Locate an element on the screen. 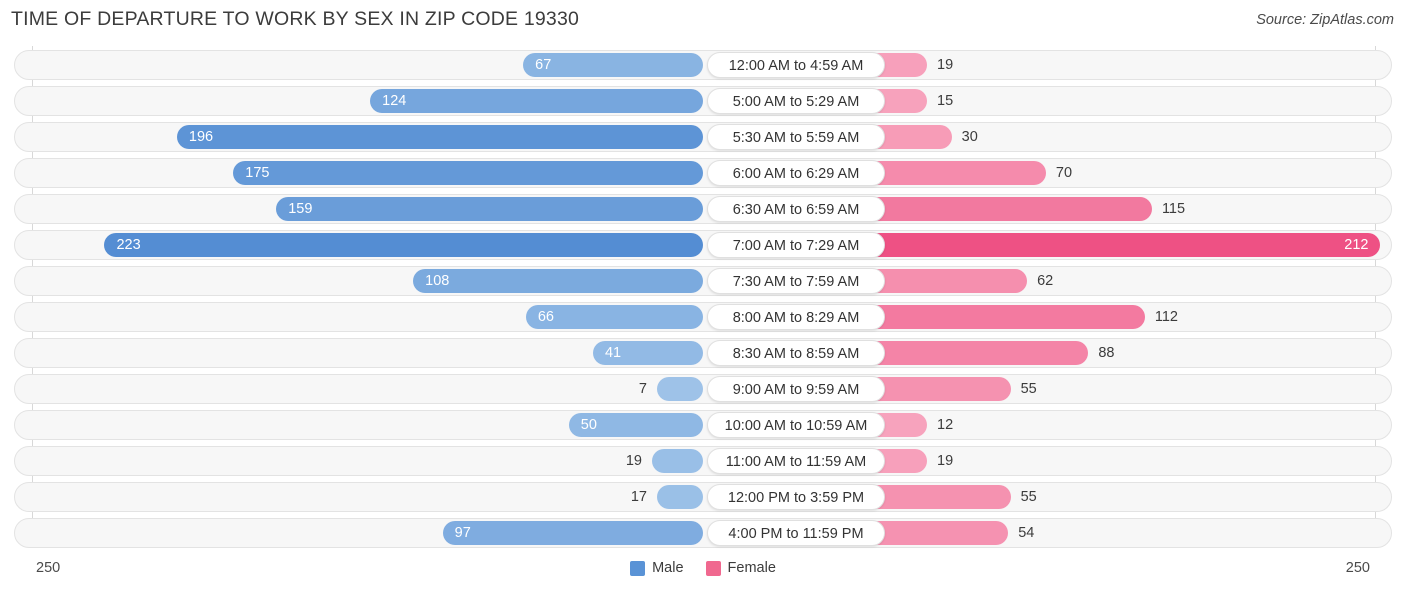 Image resolution: width=1406 pixels, height=595 pixels. category-label: 6:30 AM to 6:59 AM is located at coordinates (796, 209).